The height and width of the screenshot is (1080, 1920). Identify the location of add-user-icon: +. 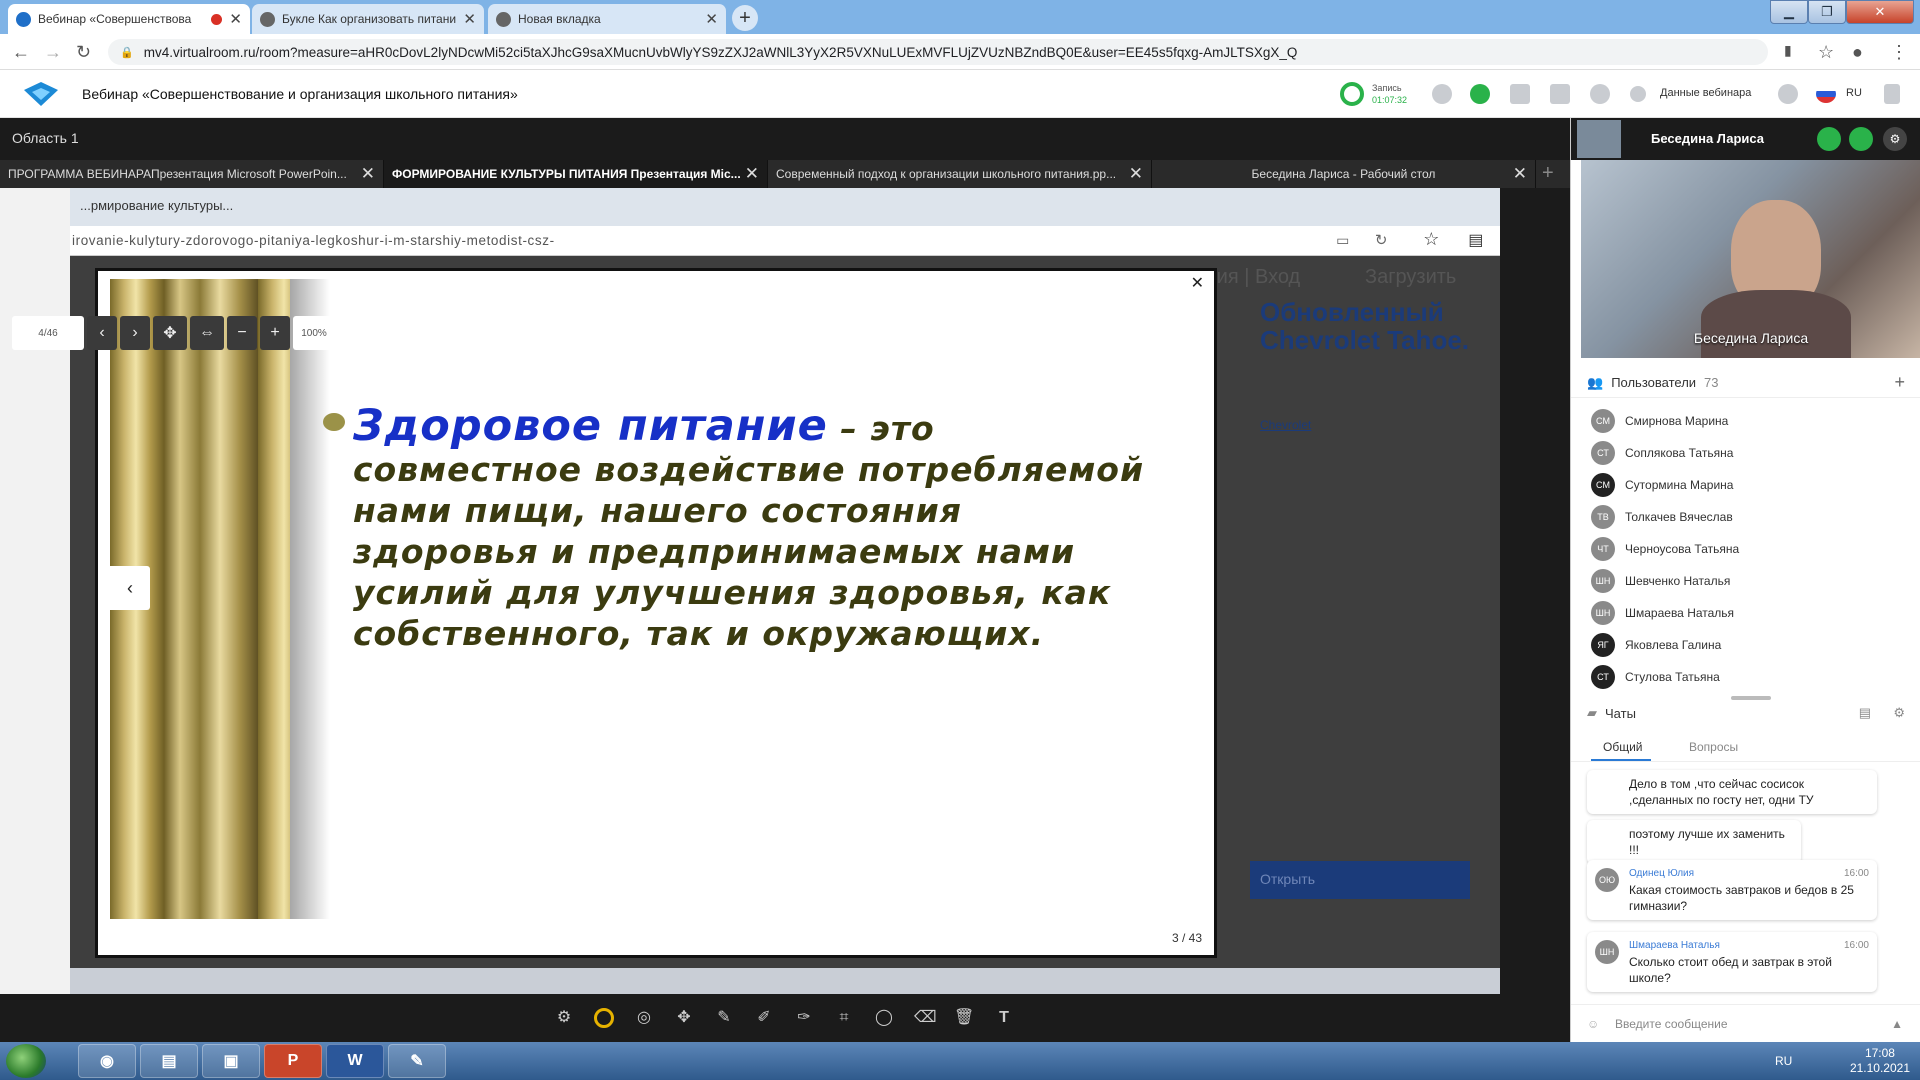
(1899, 382).